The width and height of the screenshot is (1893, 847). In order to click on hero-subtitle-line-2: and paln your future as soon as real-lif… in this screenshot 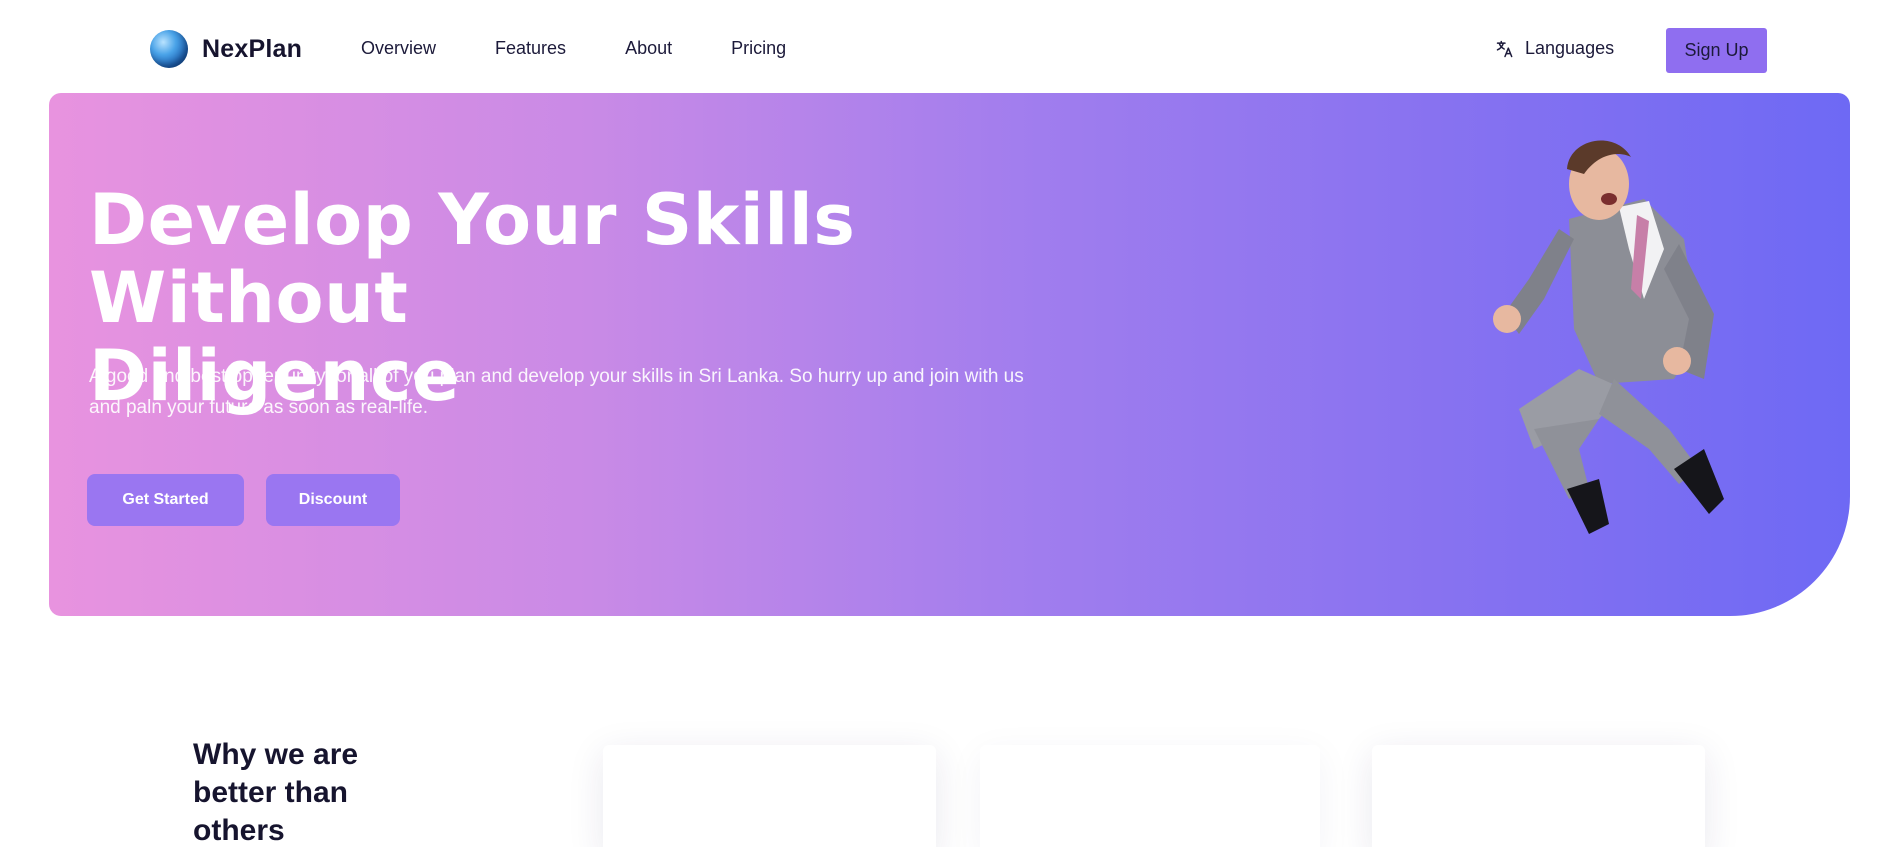, I will do `click(259, 407)`.